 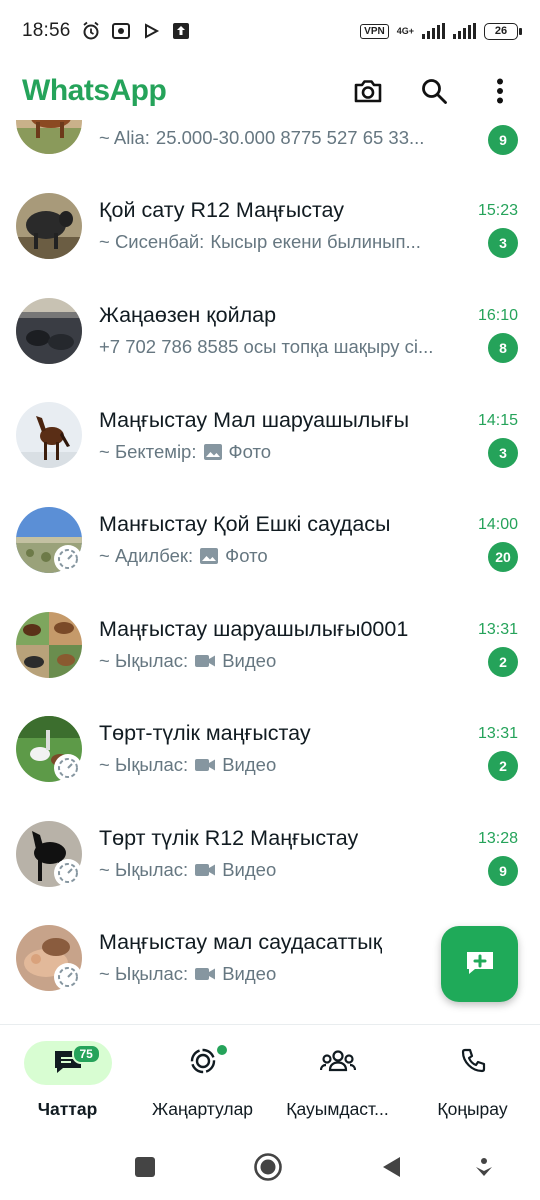 I want to click on chat-name: Жаңаөзен қойлар, so click(x=188, y=315).